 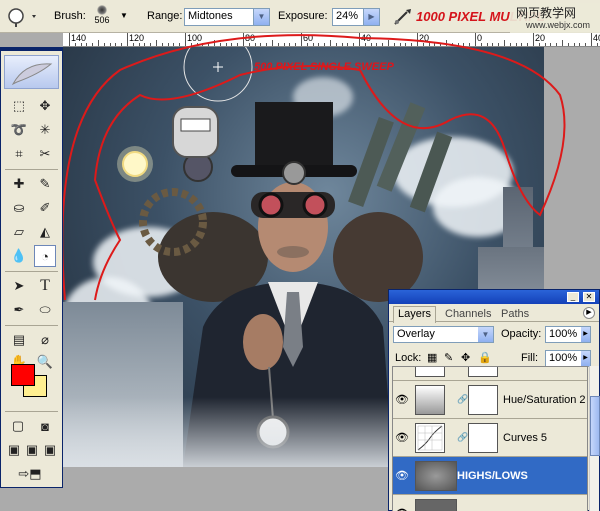 I want to click on layers-scrollbar, so click(x=594, y=438).